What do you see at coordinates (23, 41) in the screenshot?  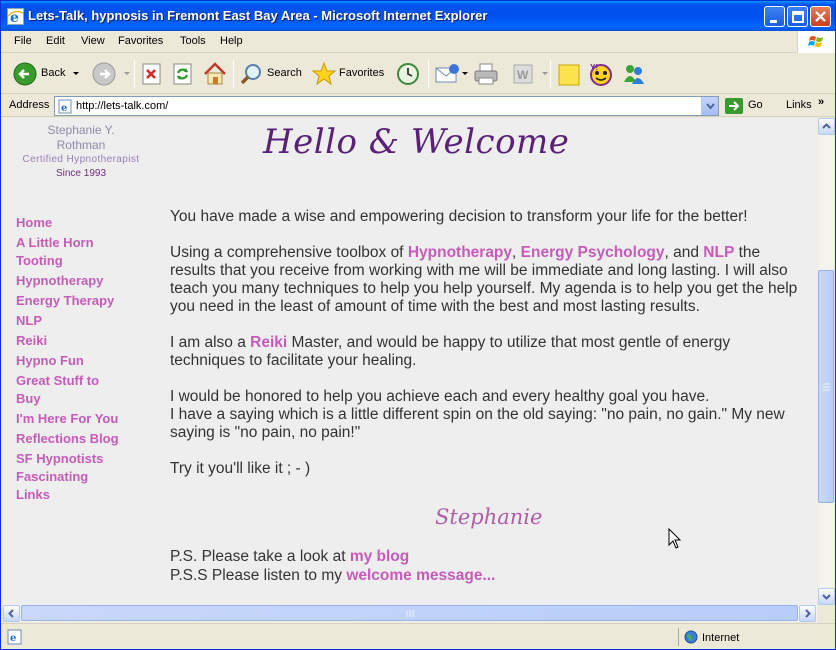 I see `menu-file: File` at bounding box center [23, 41].